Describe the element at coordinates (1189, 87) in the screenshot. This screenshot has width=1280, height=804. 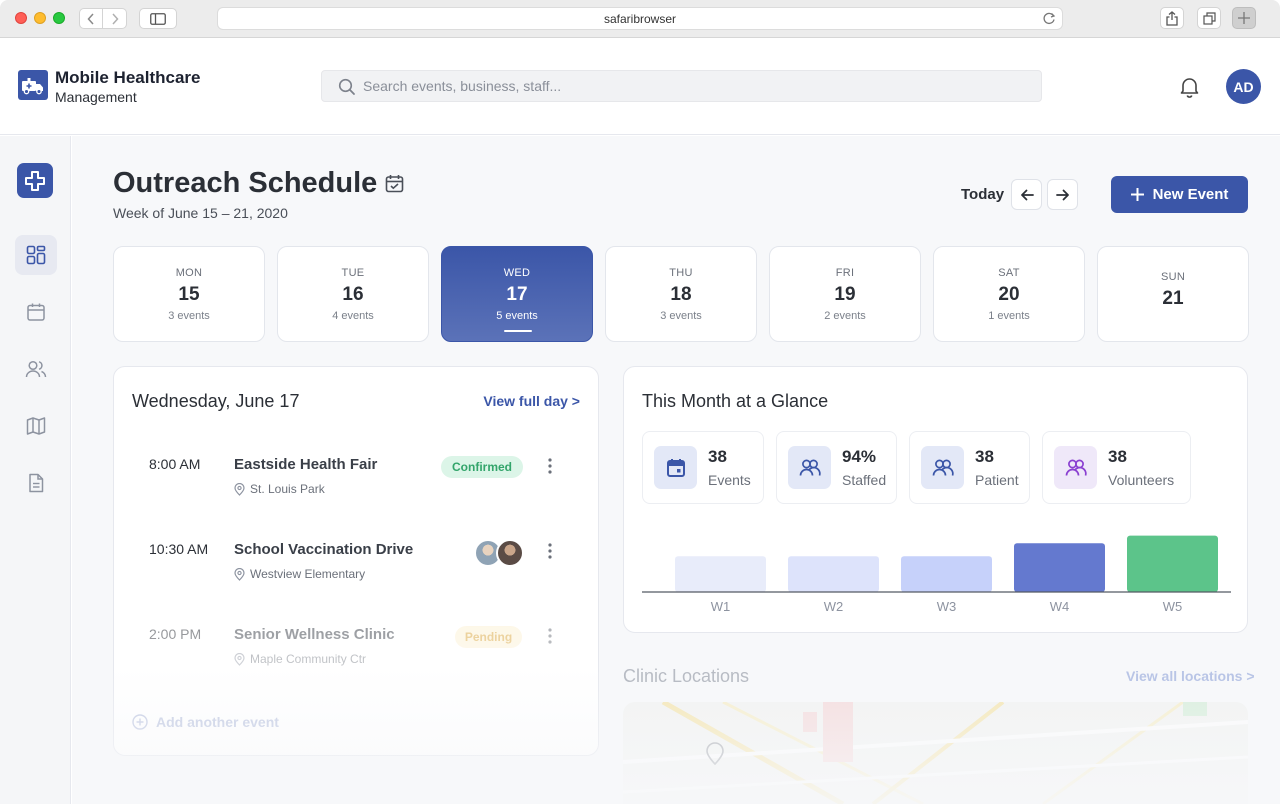
I see `bell-icon` at that location.